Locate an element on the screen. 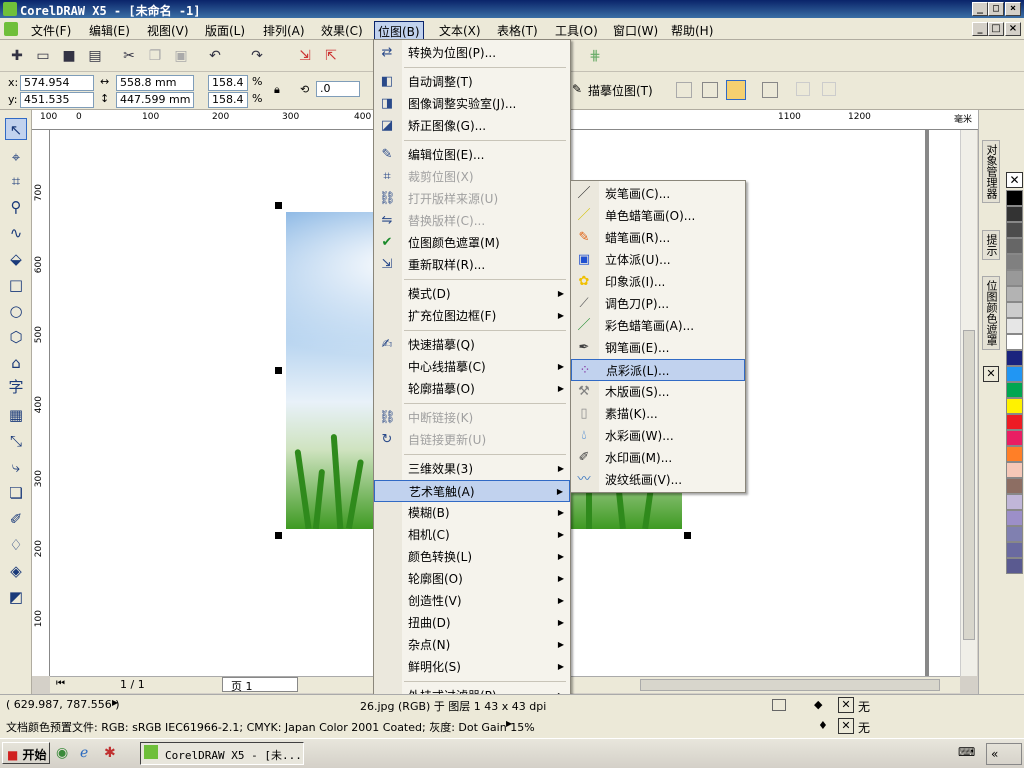 This screenshot has height=768, width=1024. interactive-fill-icon: ◩ is located at coordinates (16, 597).